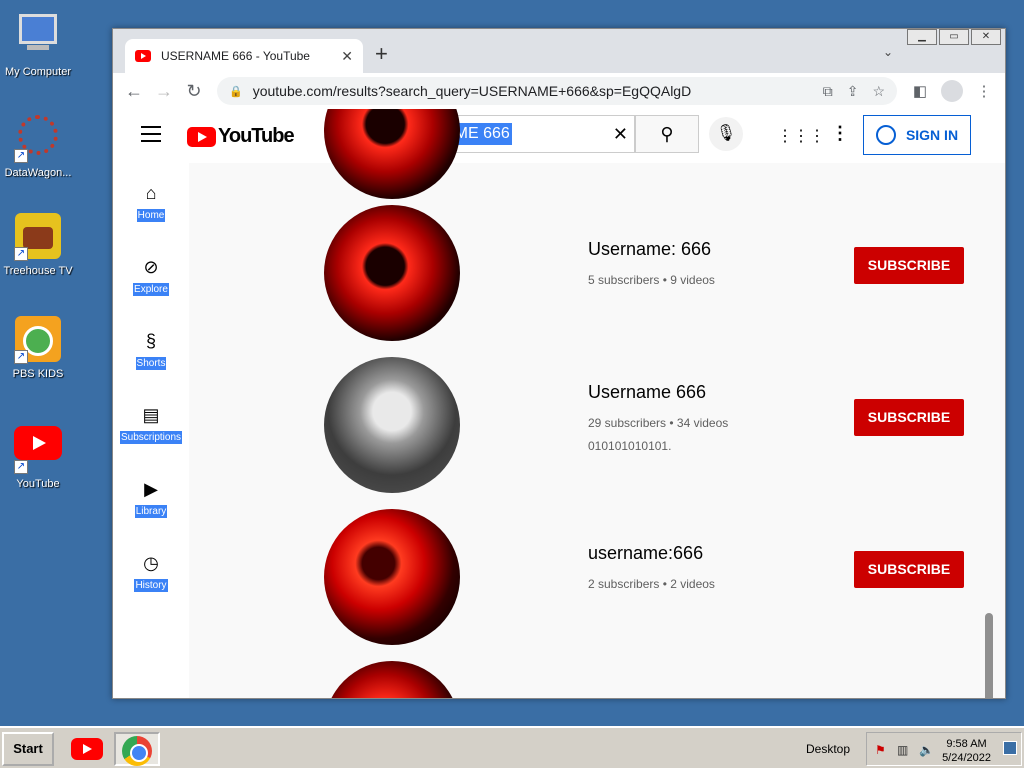  I want to click on taskbar: Start Desktop ⚑ ▥ 🔈 9:58 AM 5/24/2022, so click(512, 747).